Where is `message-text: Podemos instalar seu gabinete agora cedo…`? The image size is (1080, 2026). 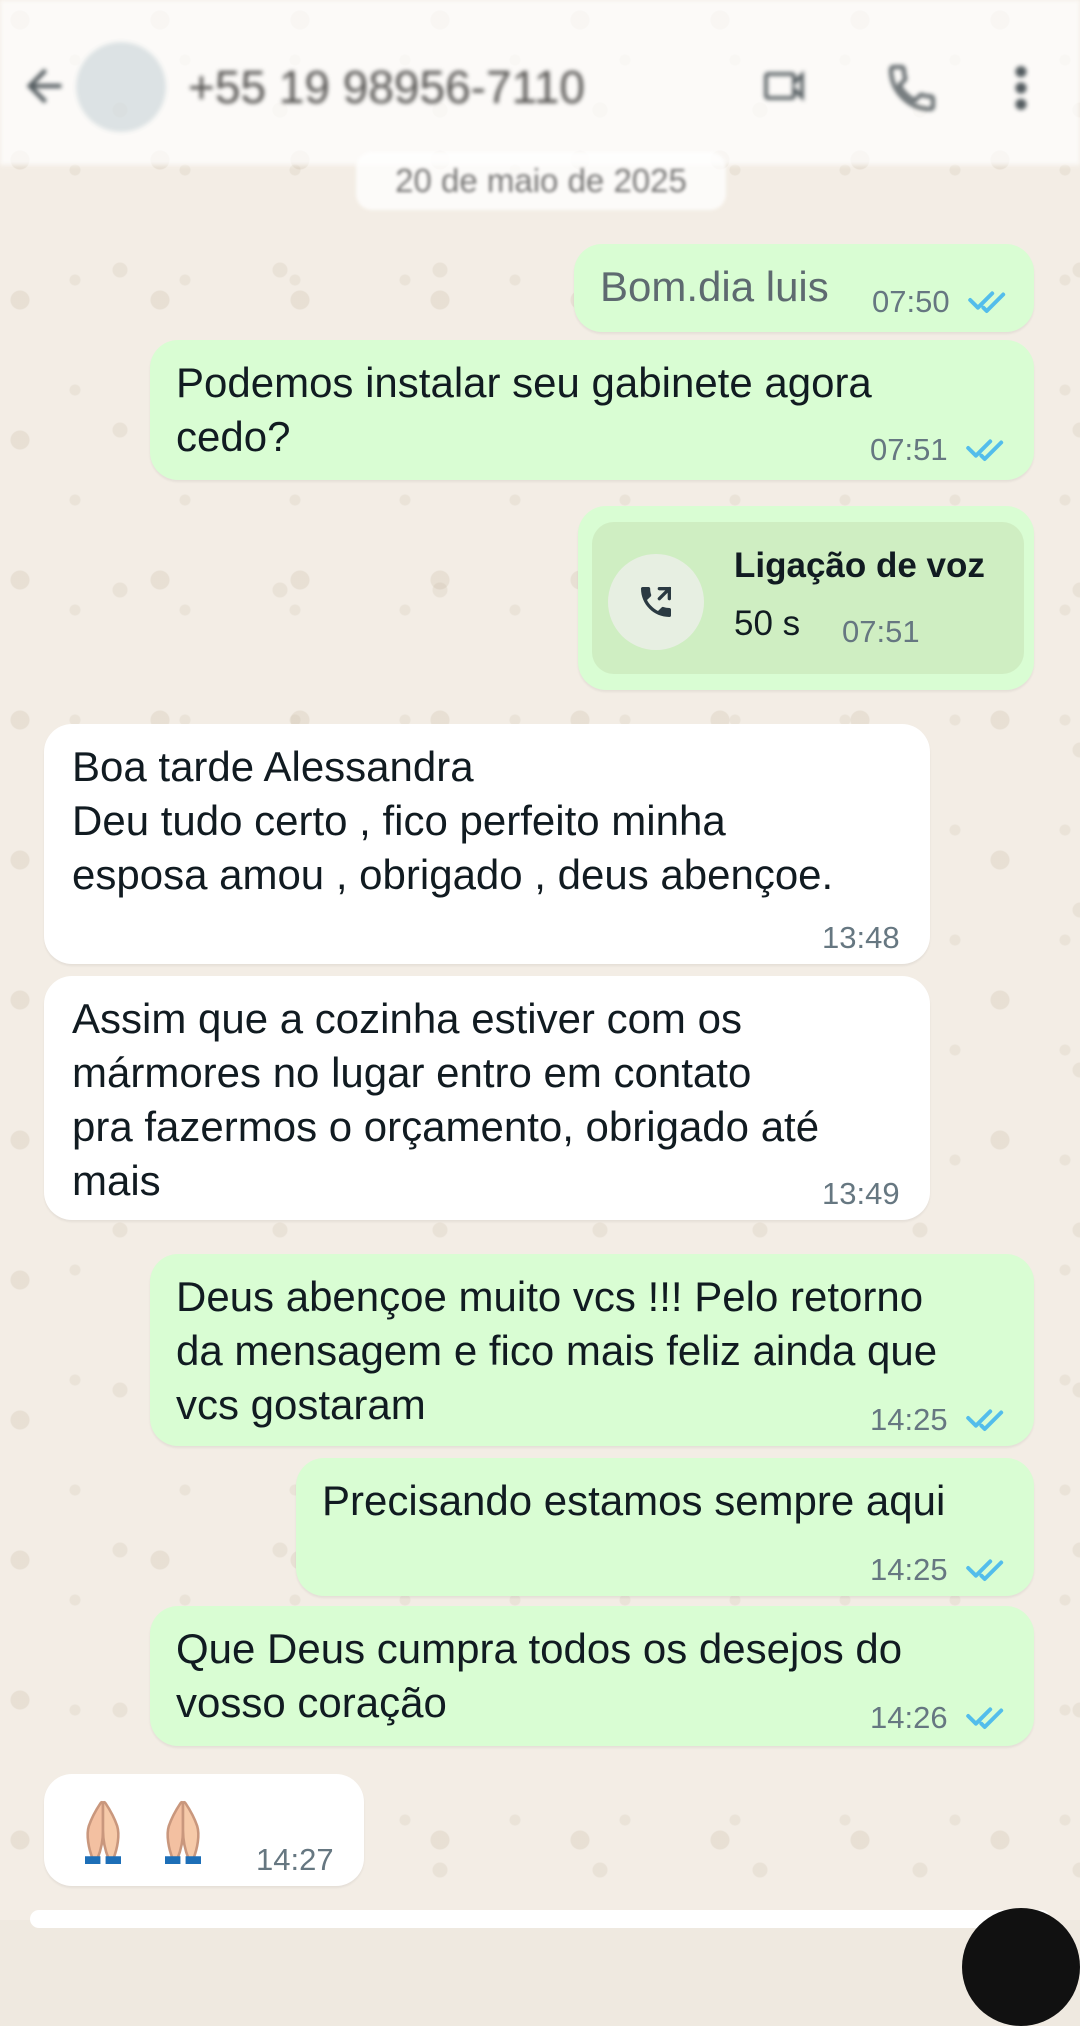
message-text: Podemos instalar seu gabinete agora cedo… is located at coordinates (524, 409).